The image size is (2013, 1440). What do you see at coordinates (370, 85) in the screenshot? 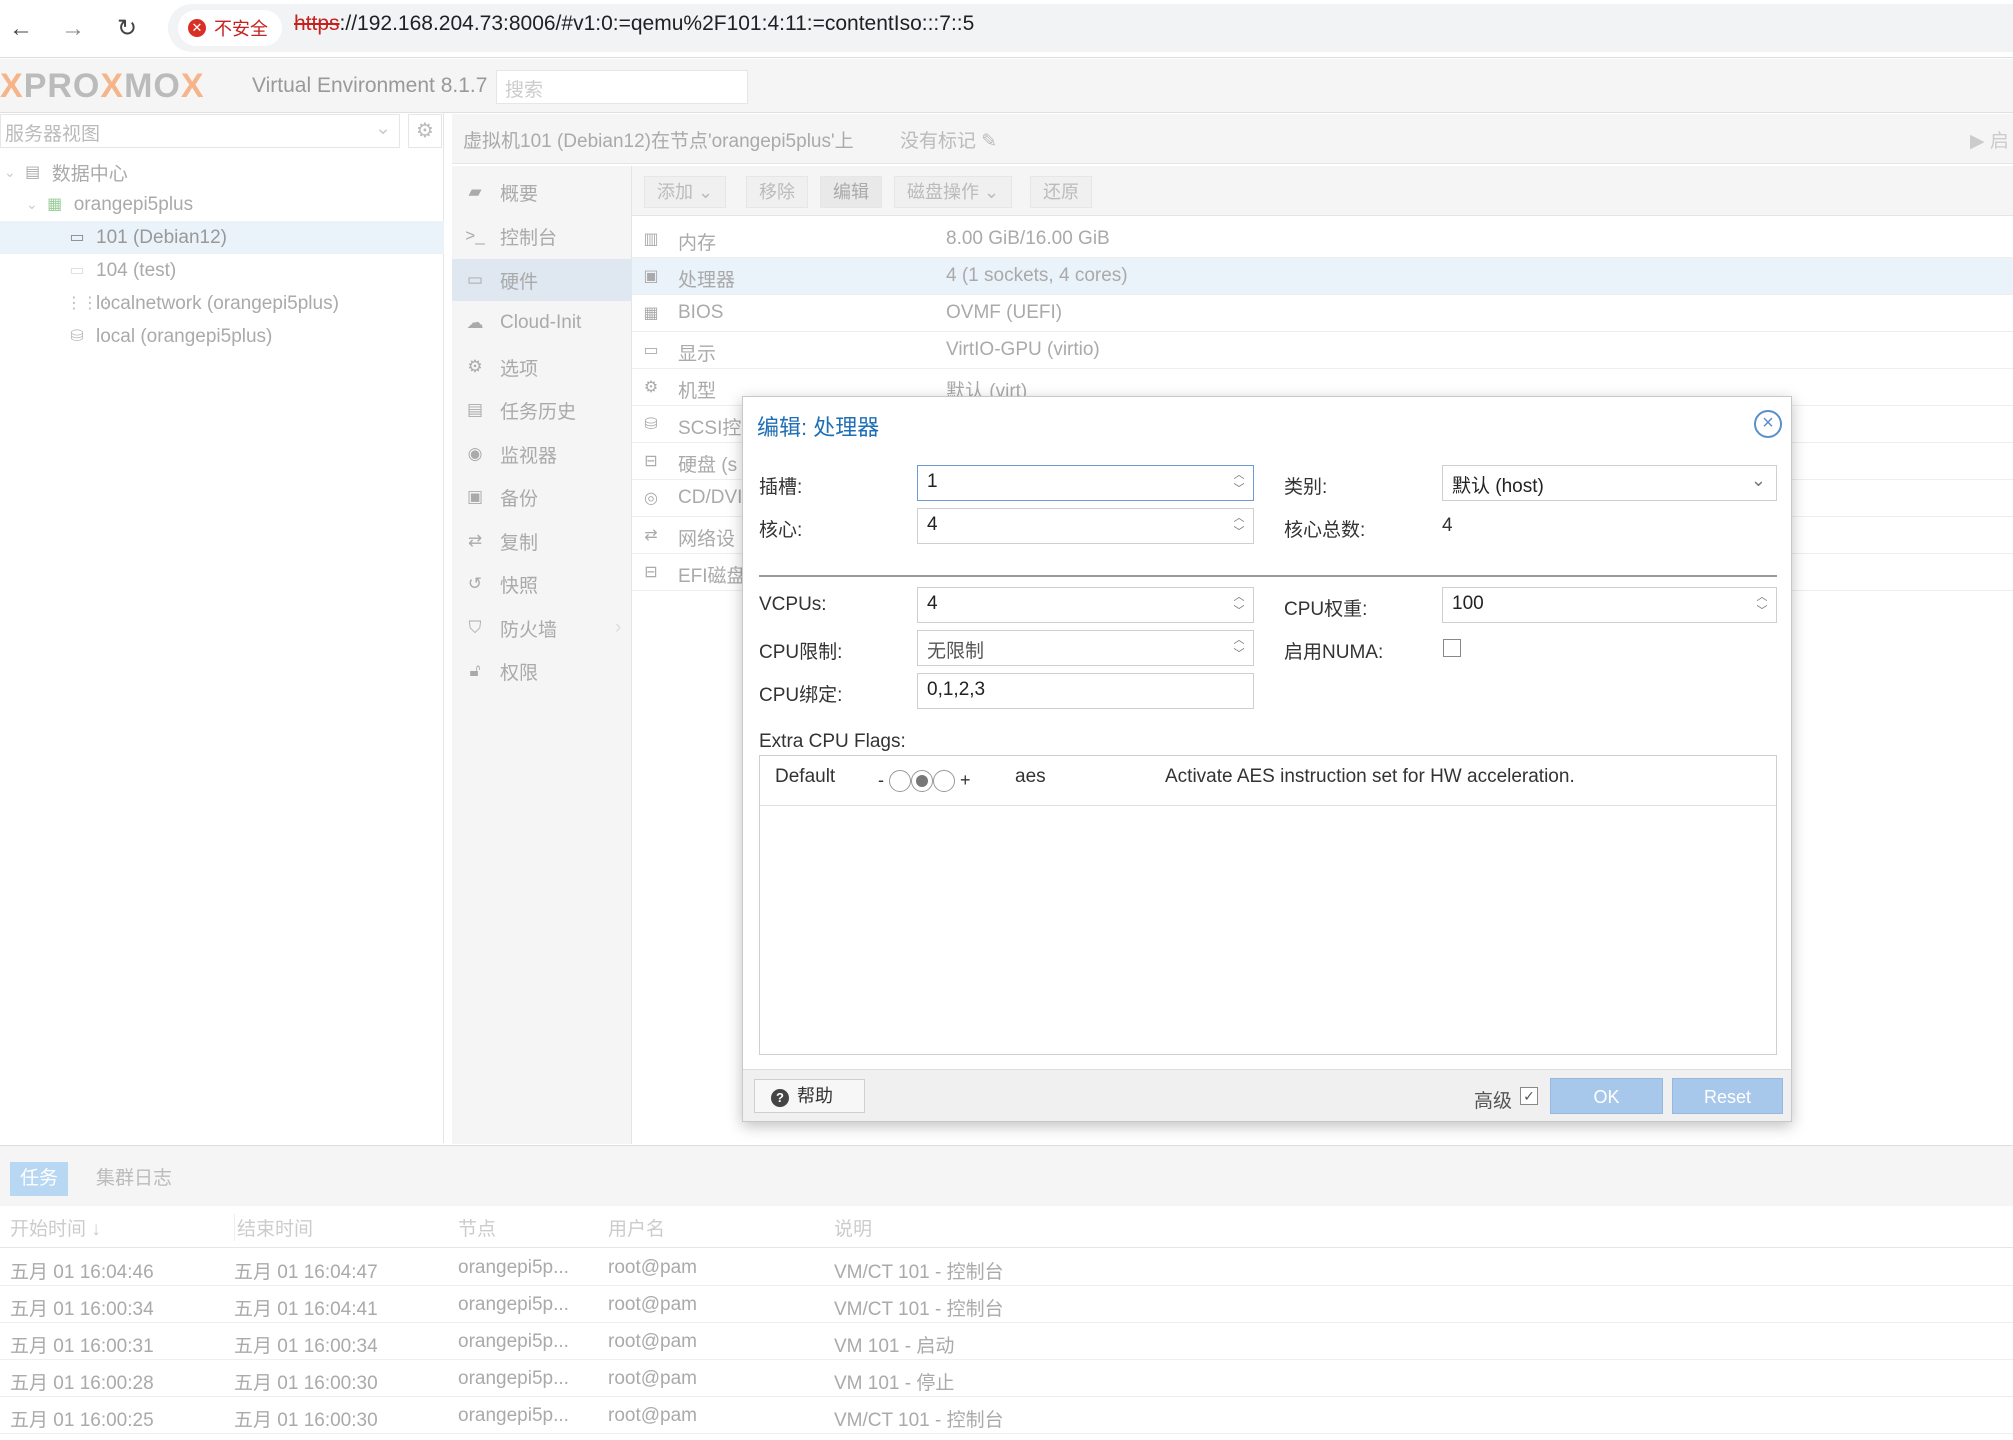
I see `version-label: Virtual Environment 8.1.7` at bounding box center [370, 85].